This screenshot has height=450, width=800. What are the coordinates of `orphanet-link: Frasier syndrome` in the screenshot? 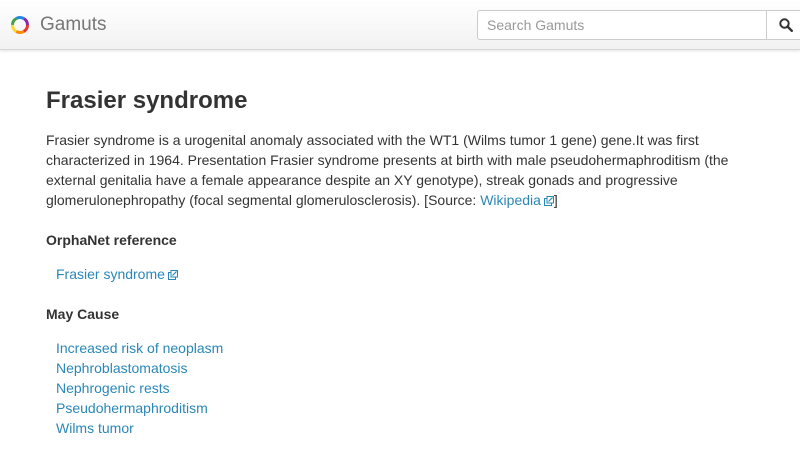 It's located at (117, 274).